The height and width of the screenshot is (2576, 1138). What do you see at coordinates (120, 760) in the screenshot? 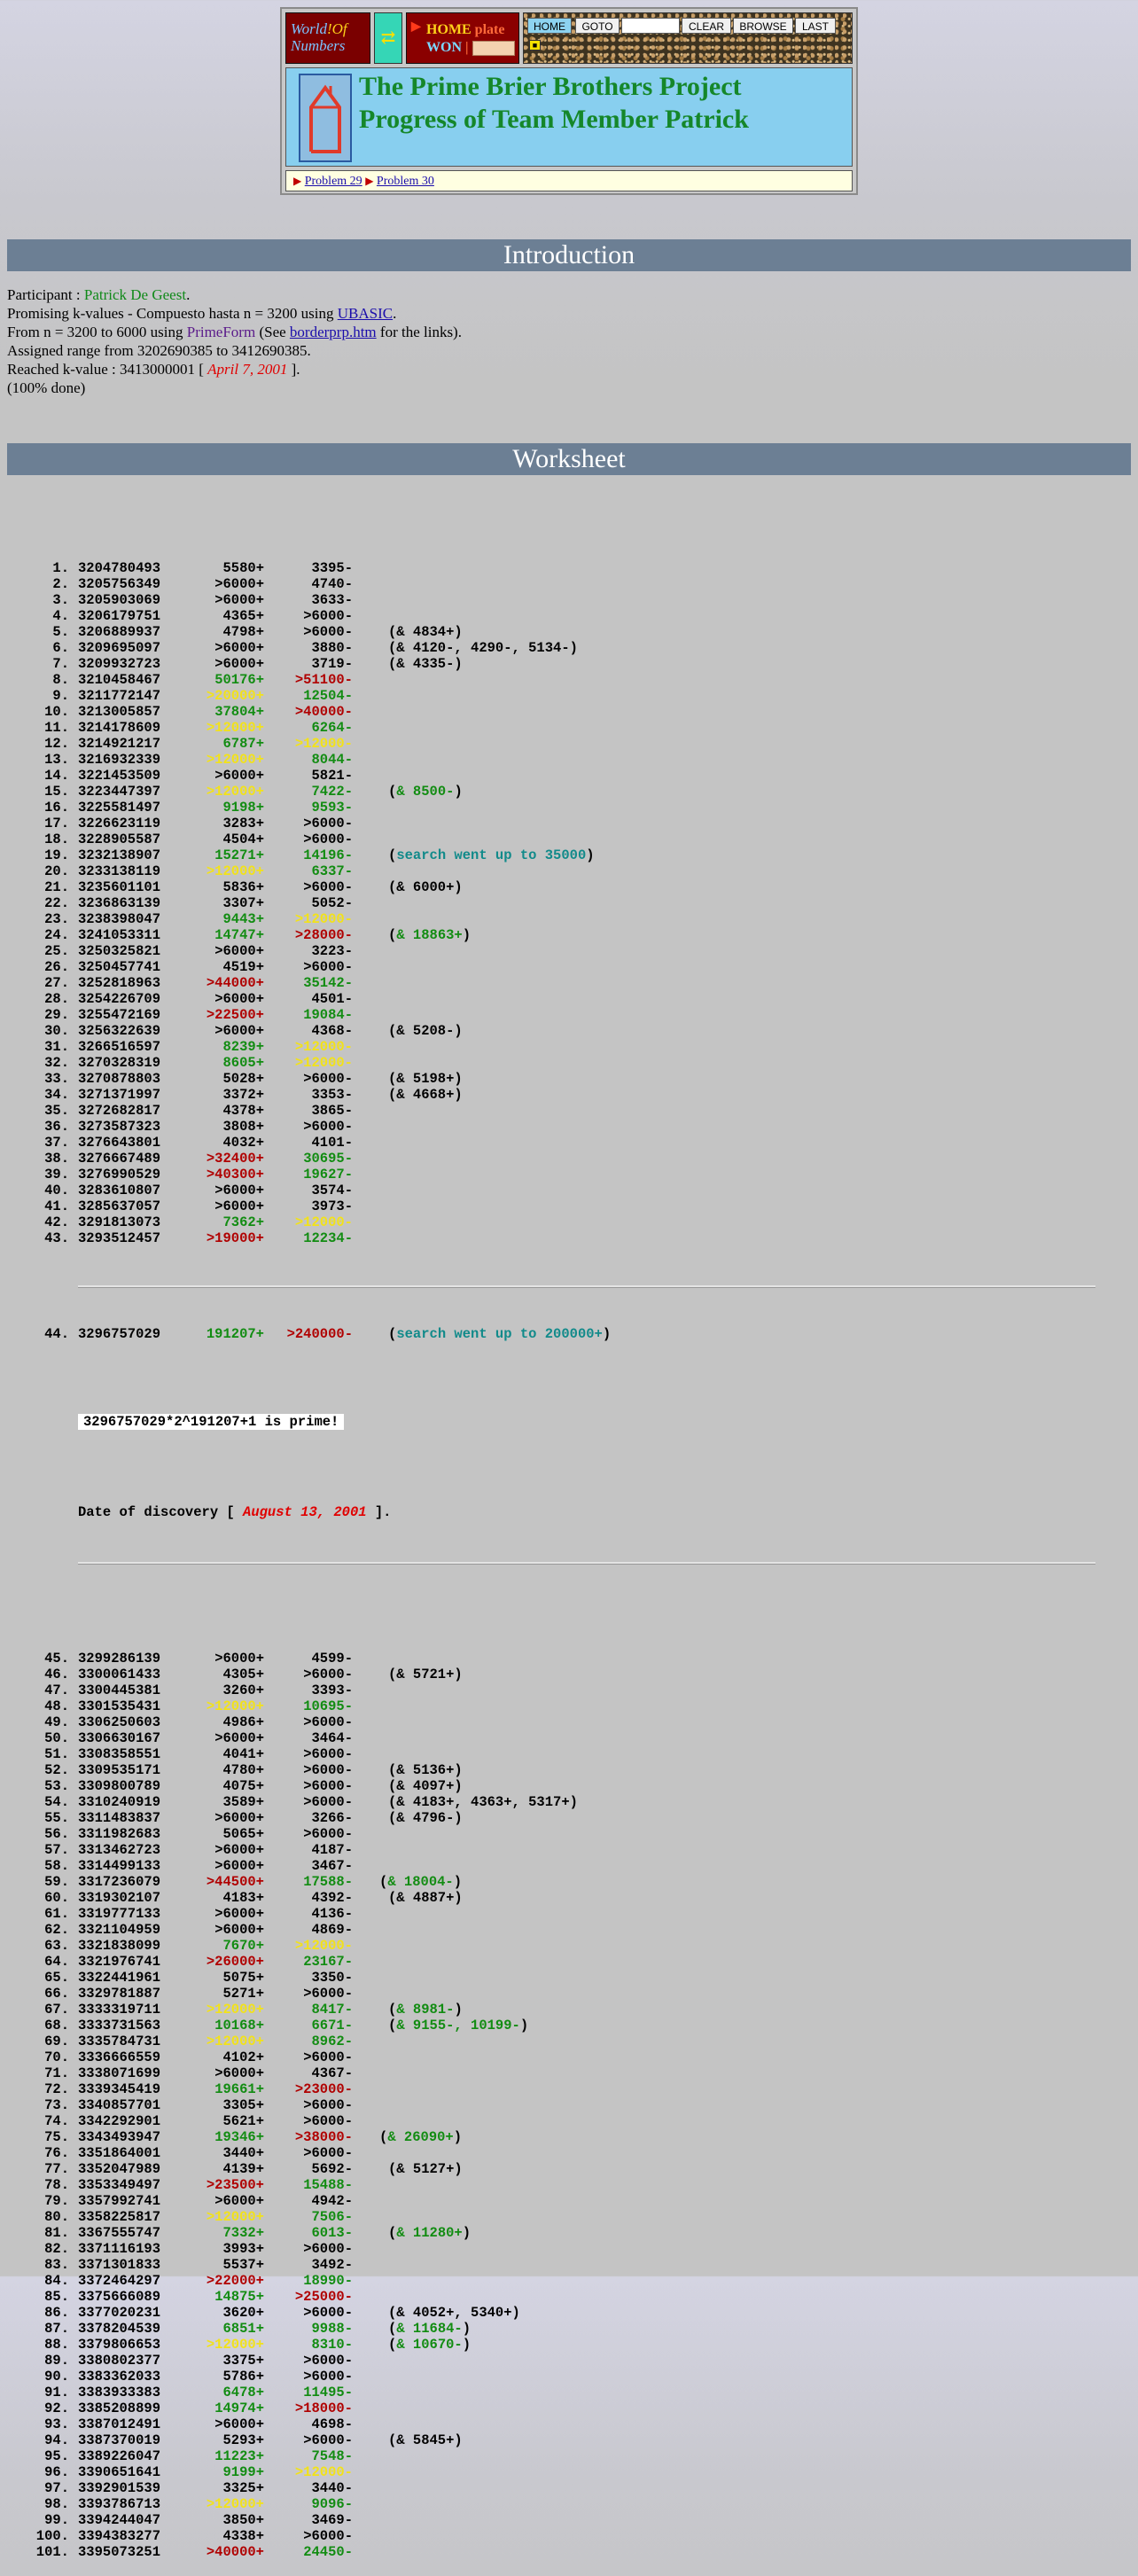
I see `k-value: 3216932339` at bounding box center [120, 760].